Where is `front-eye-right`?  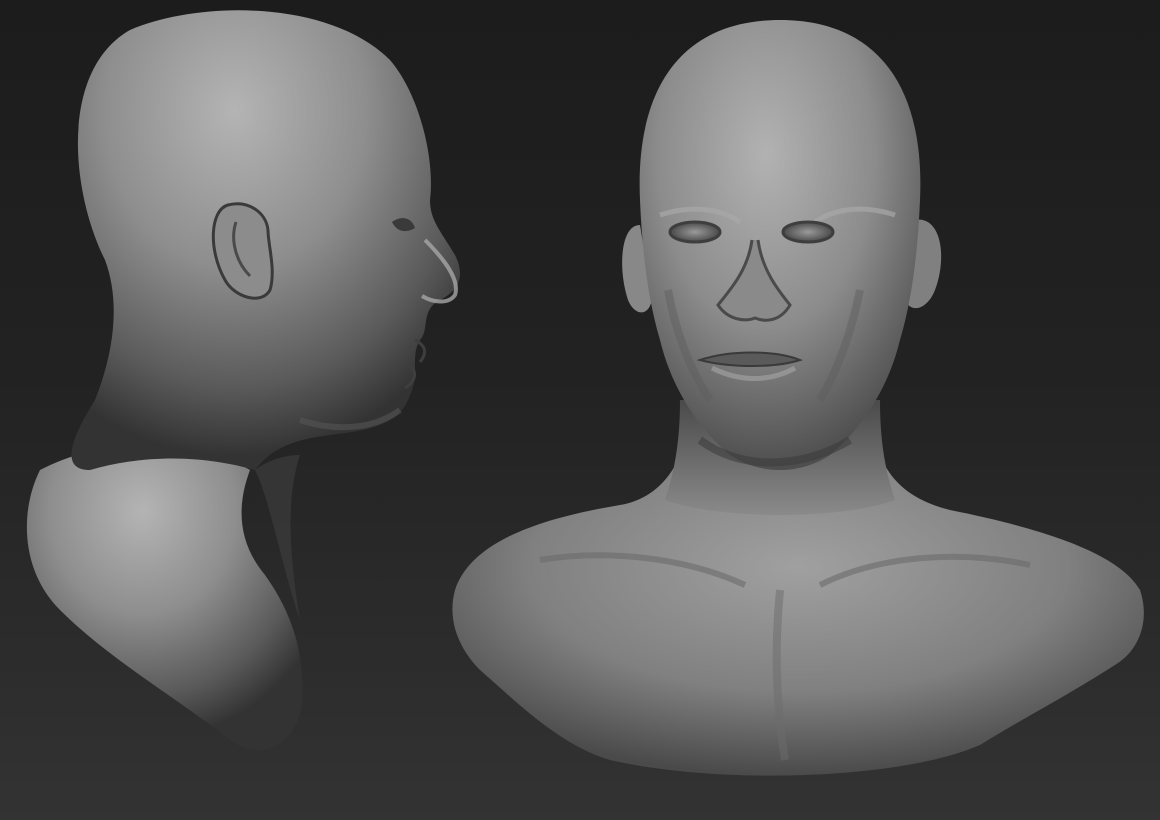
front-eye-right is located at coordinates (808, 232).